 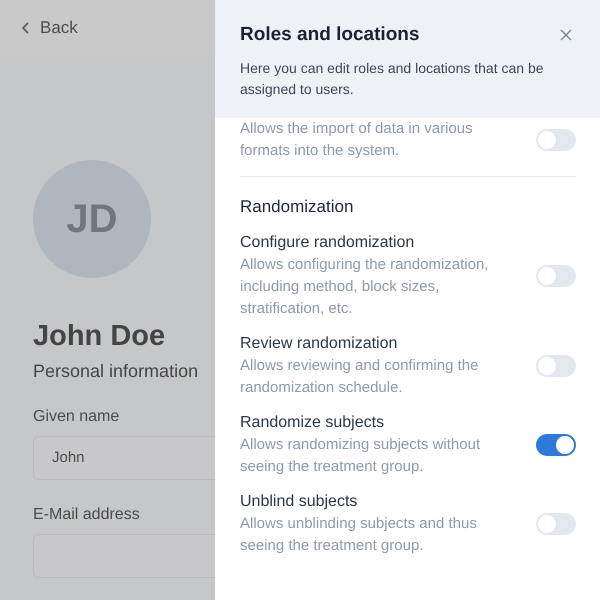 I want to click on back-link: Back, so click(x=50, y=28).